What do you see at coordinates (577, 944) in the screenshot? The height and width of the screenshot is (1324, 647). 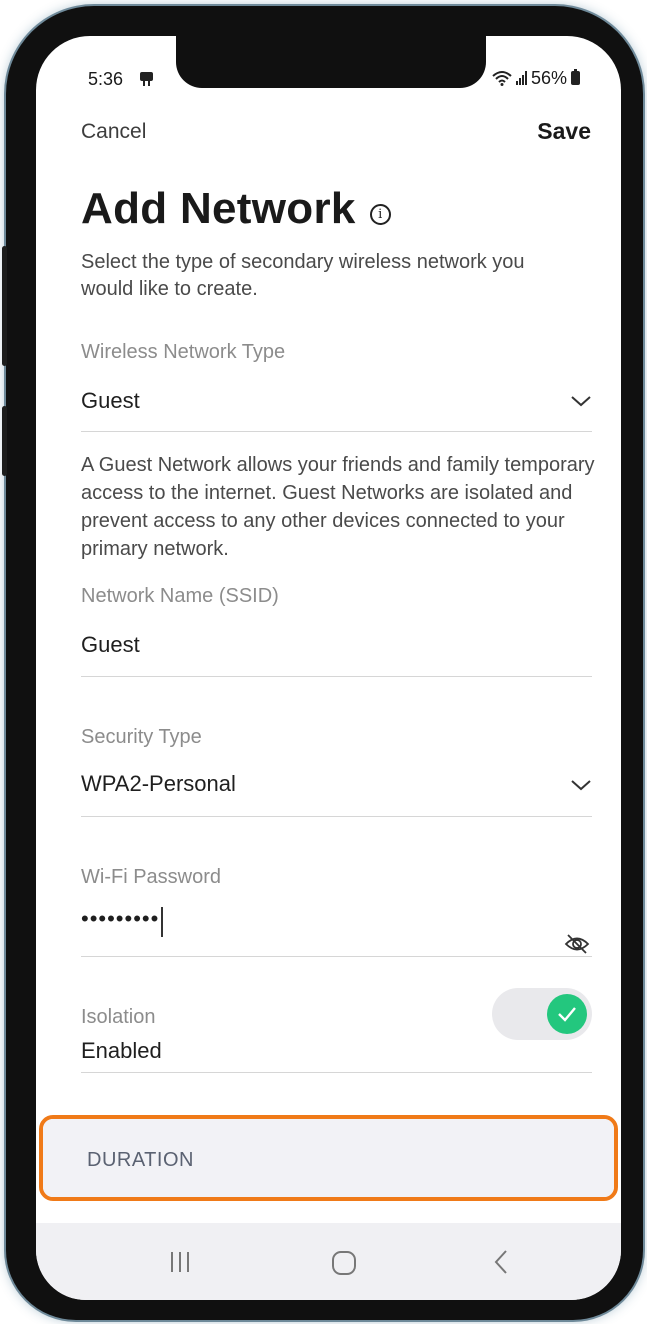 I see `eye-slash-icon` at bounding box center [577, 944].